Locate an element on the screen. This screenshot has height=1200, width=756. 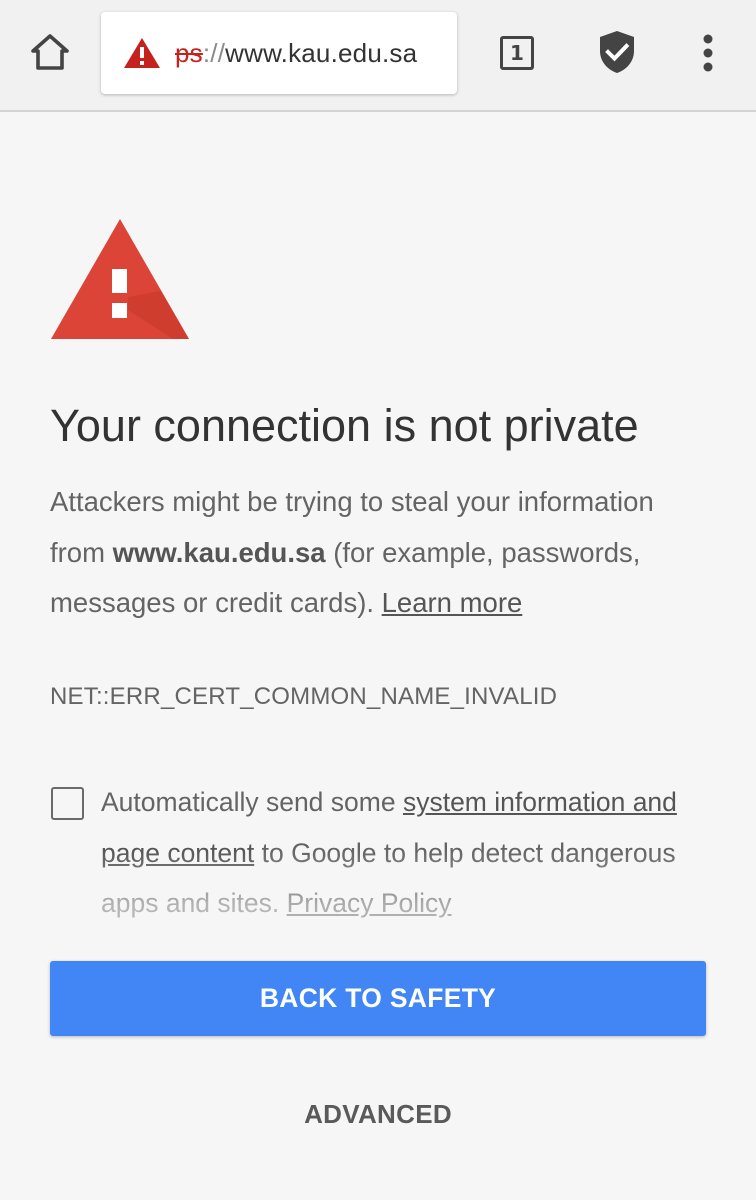
tab-count: 1 is located at coordinates (517, 53).